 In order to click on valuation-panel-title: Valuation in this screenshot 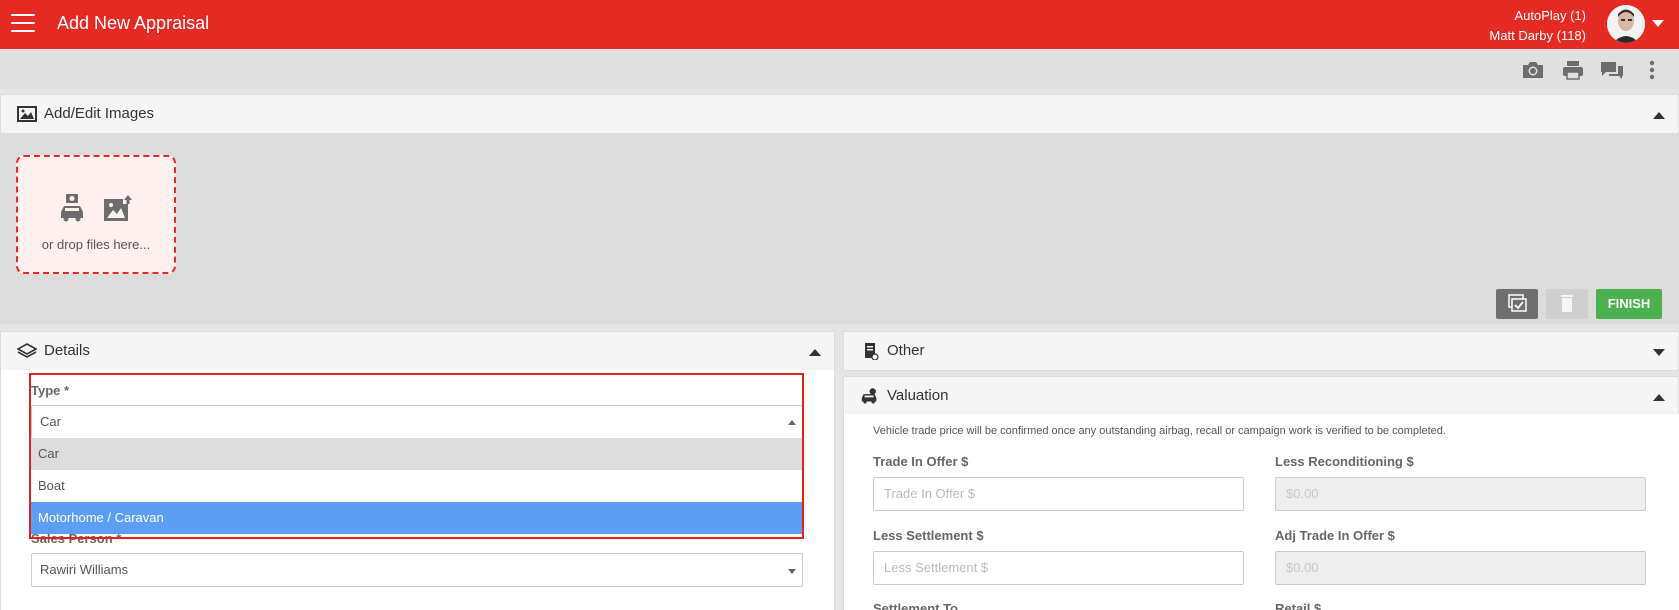, I will do `click(918, 395)`.